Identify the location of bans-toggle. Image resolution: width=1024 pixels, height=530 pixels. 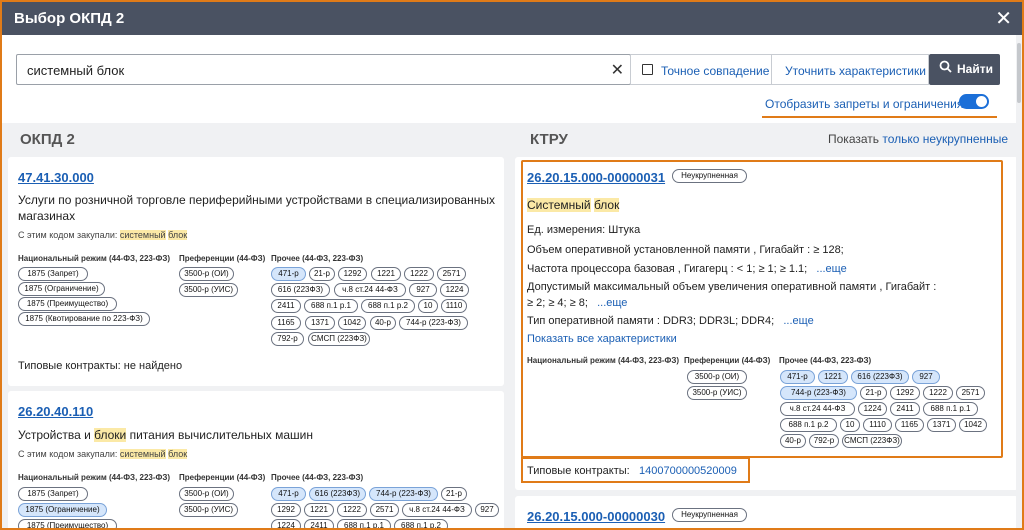
(974, 101).